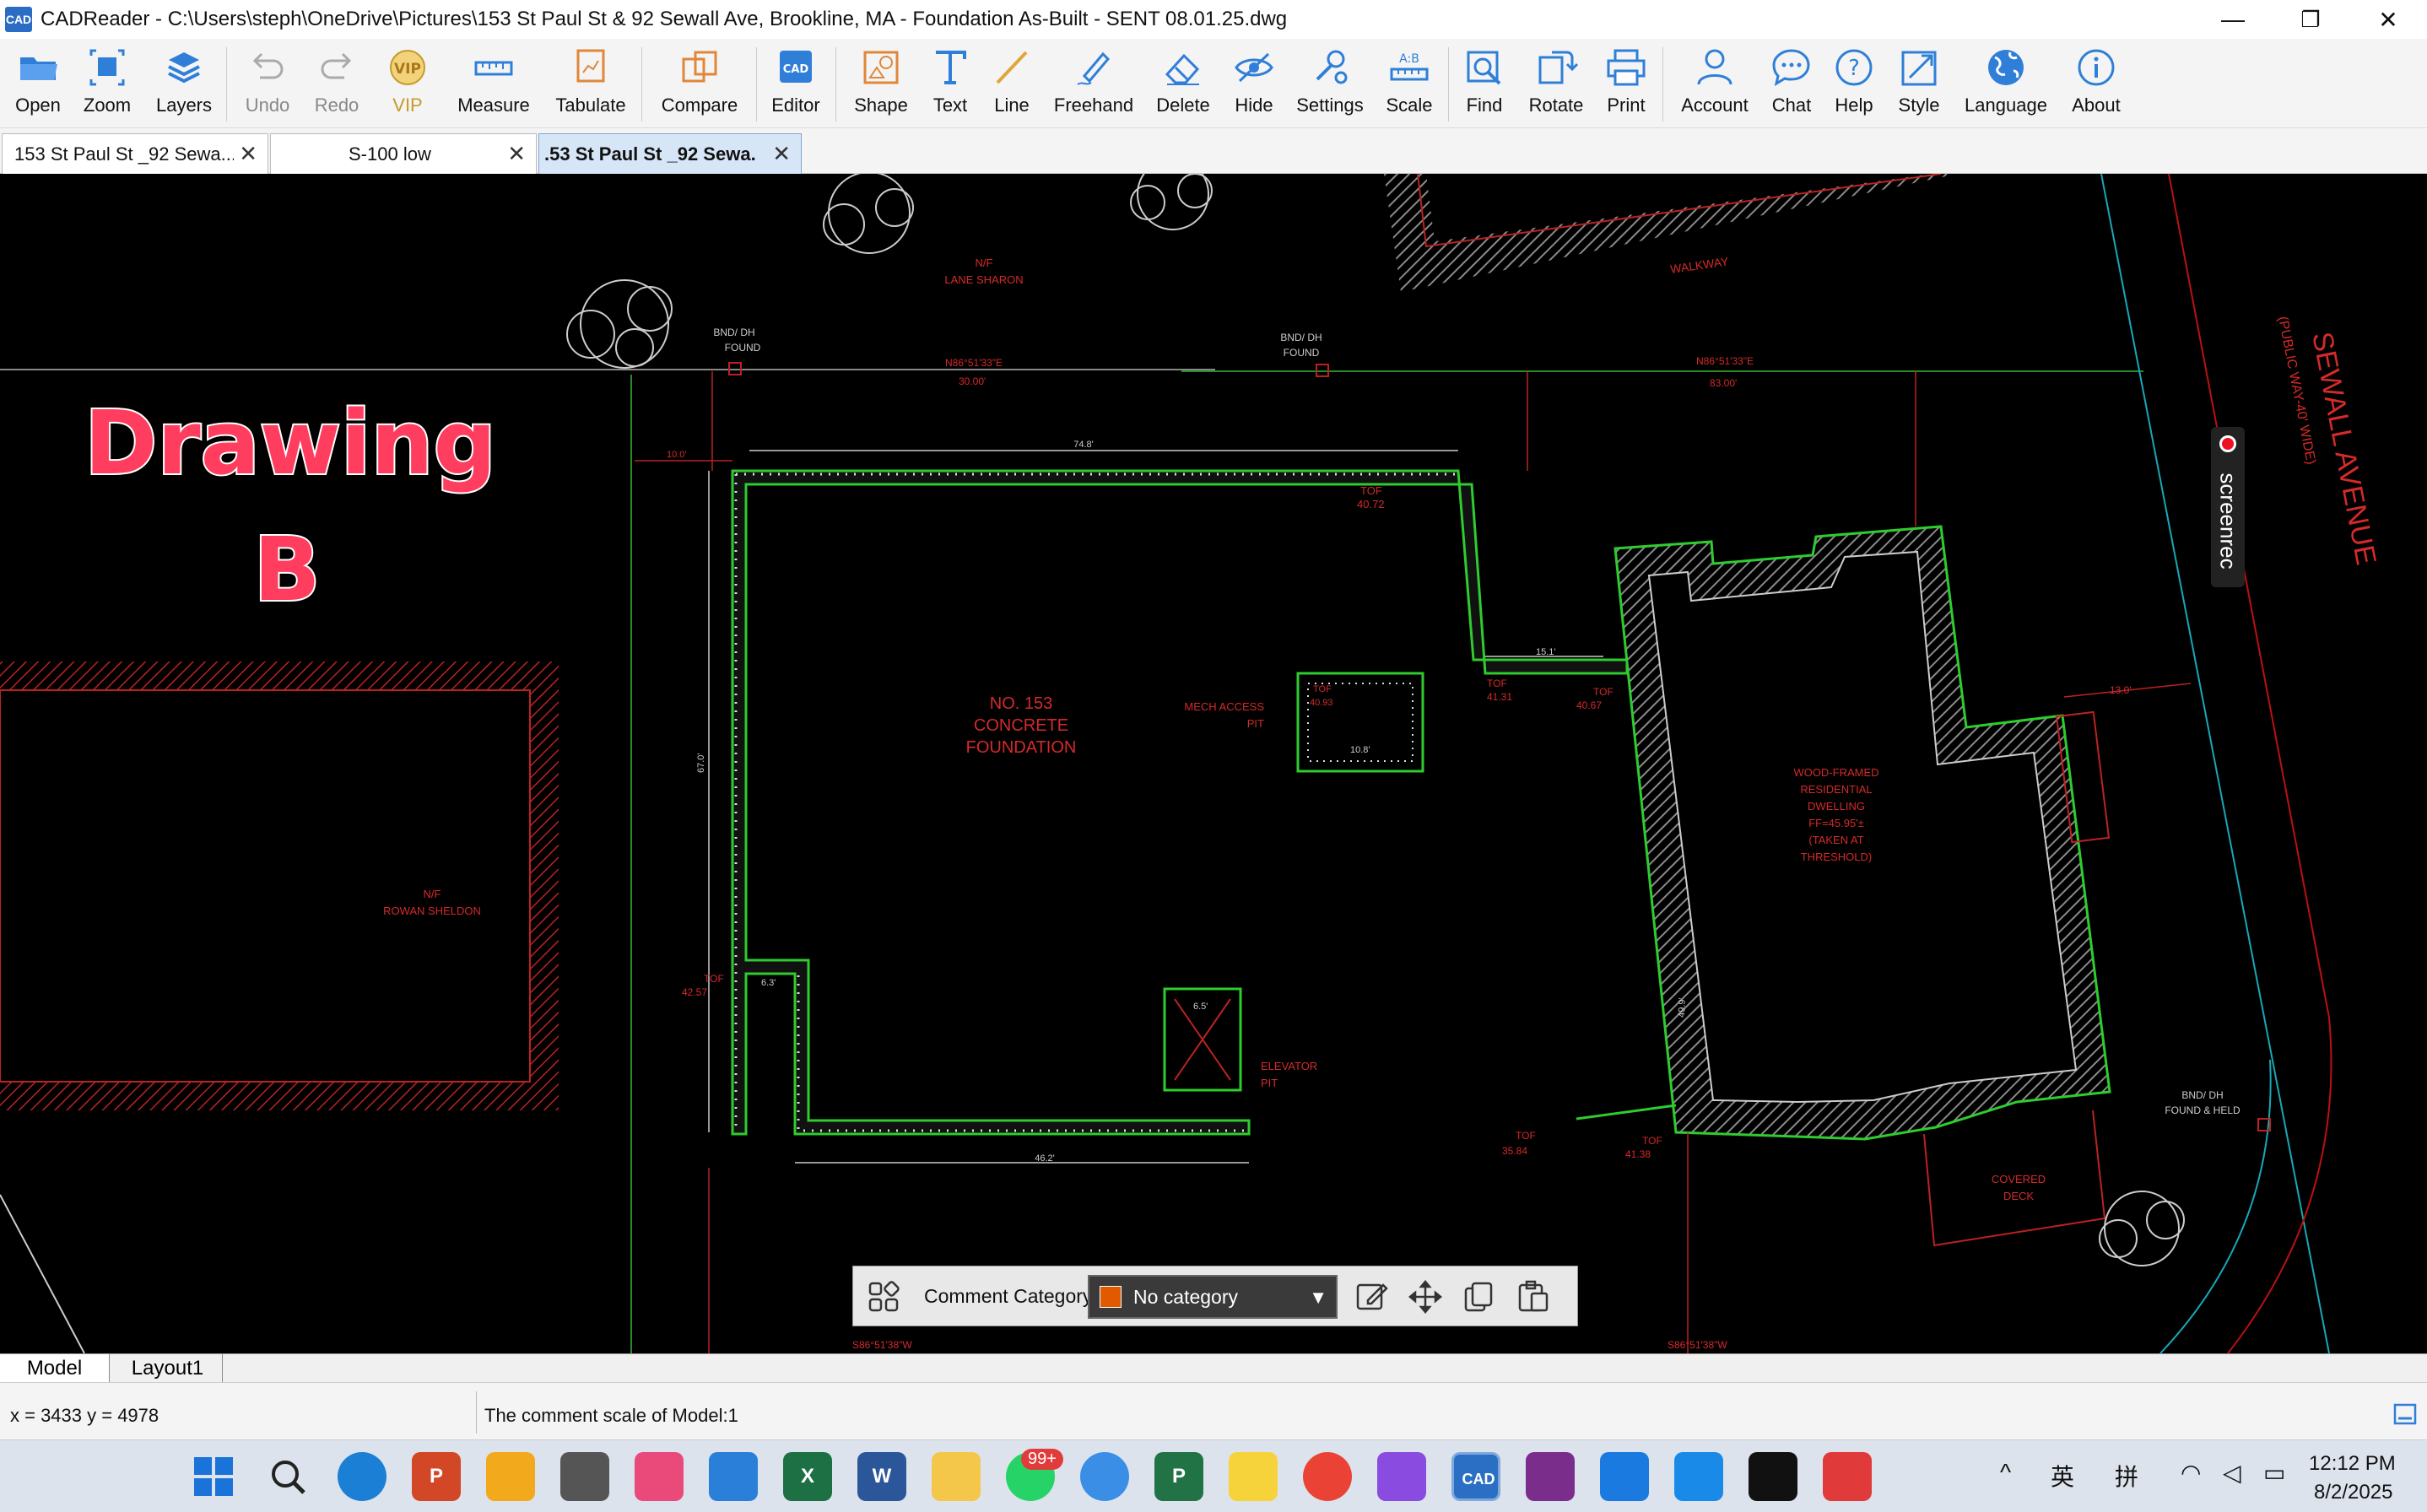 This screenshot has height=1512, width=2427. What do you see at coordinates (510, 1476) in the screenshot?
I see `store-icon` at bounding box center [510, 1476].